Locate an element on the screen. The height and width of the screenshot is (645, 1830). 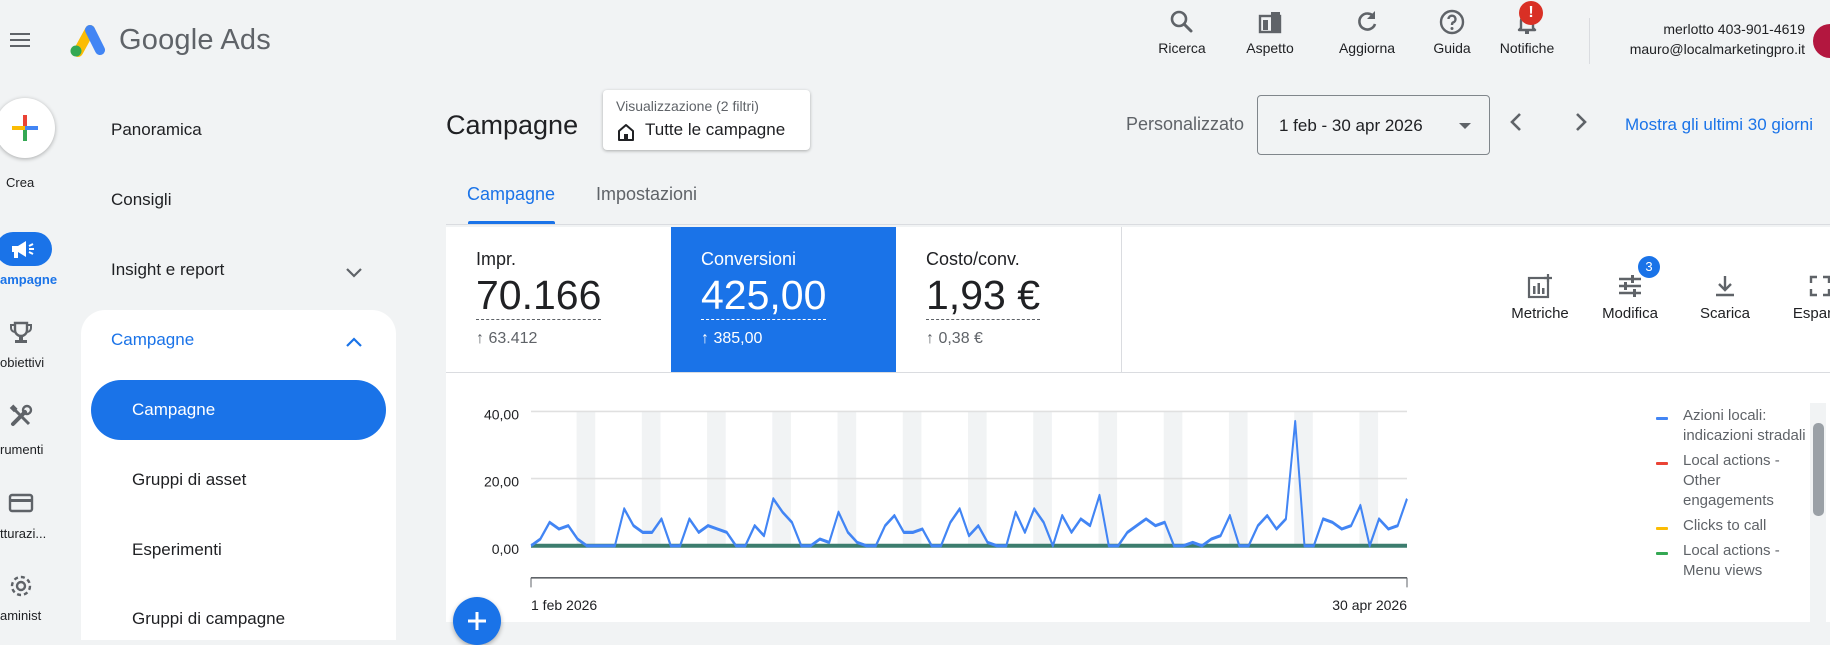
nav-group-header: Campagne is located at coordinates (152, 340).